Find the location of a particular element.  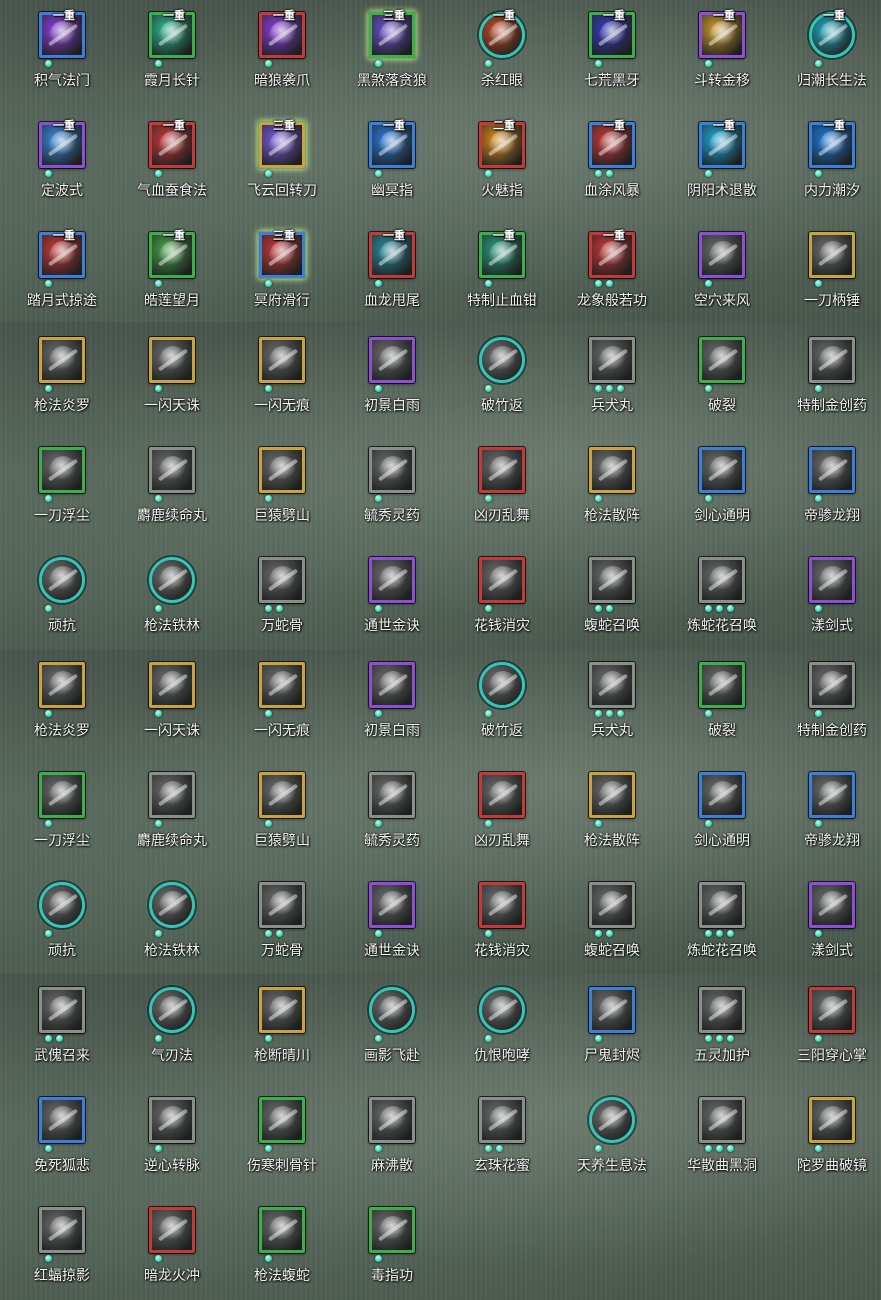

skill-slot: 陀罗曲破镜 is located at coordinates (829, 1143).